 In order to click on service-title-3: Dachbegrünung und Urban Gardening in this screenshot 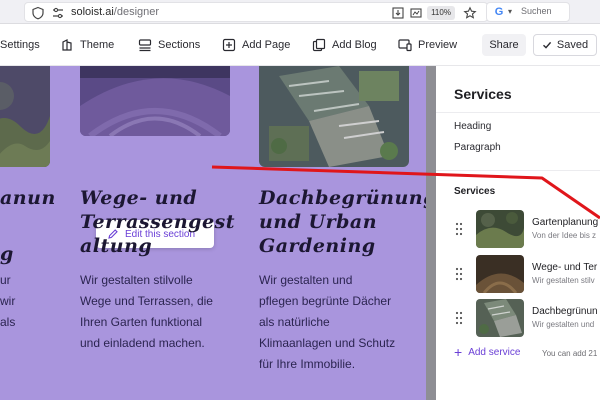, I will do `click(342, 222)`.